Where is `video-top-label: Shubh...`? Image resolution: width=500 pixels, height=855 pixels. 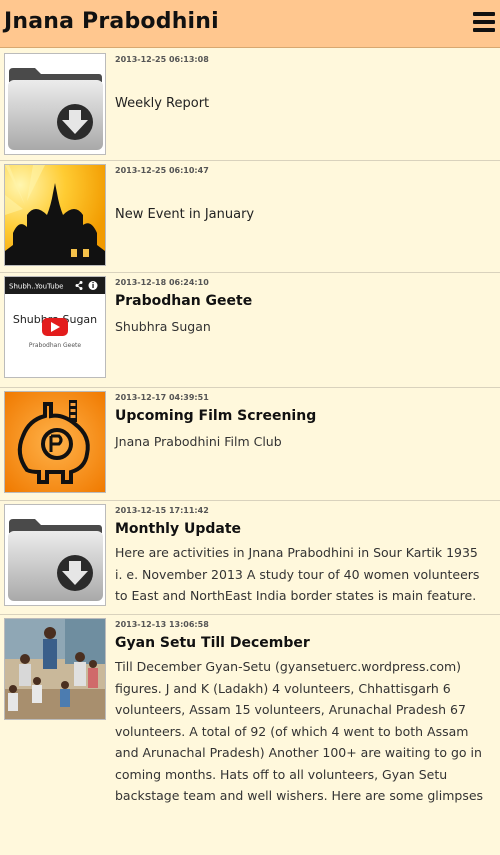
video-top-label: Shubh... is located at coordinates (23, 287).